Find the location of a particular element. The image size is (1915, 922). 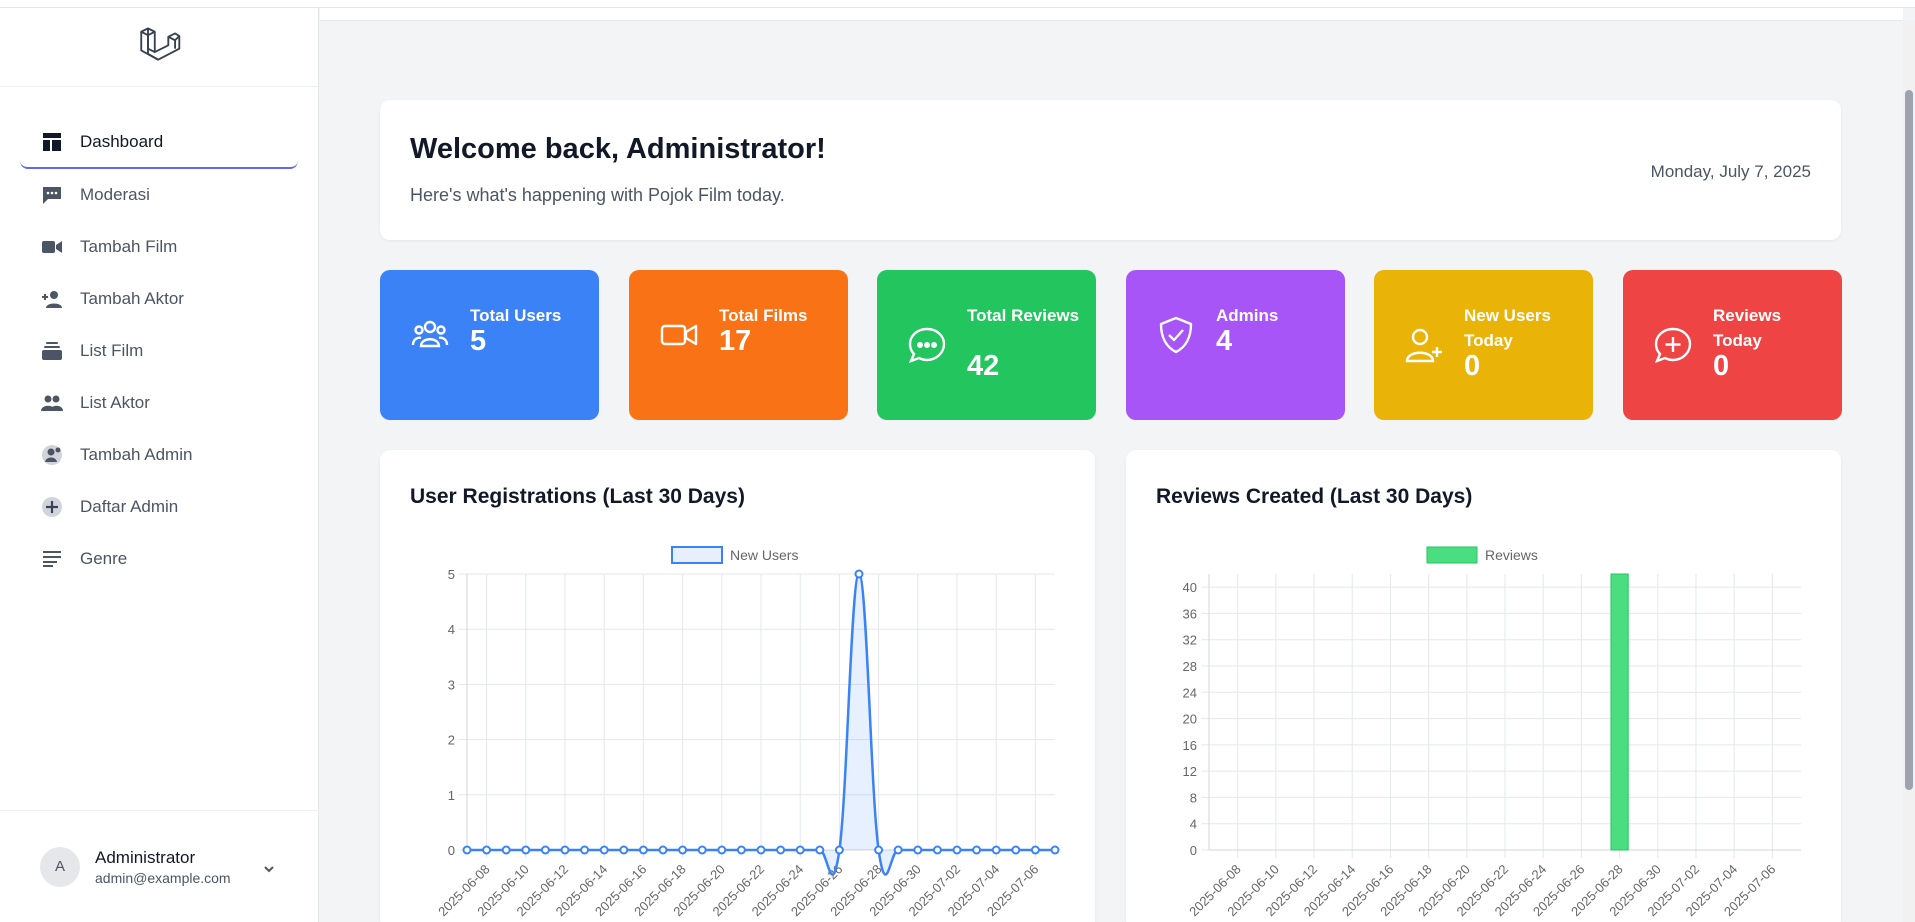

dashboard-icon is located at coordinates (52, 142).